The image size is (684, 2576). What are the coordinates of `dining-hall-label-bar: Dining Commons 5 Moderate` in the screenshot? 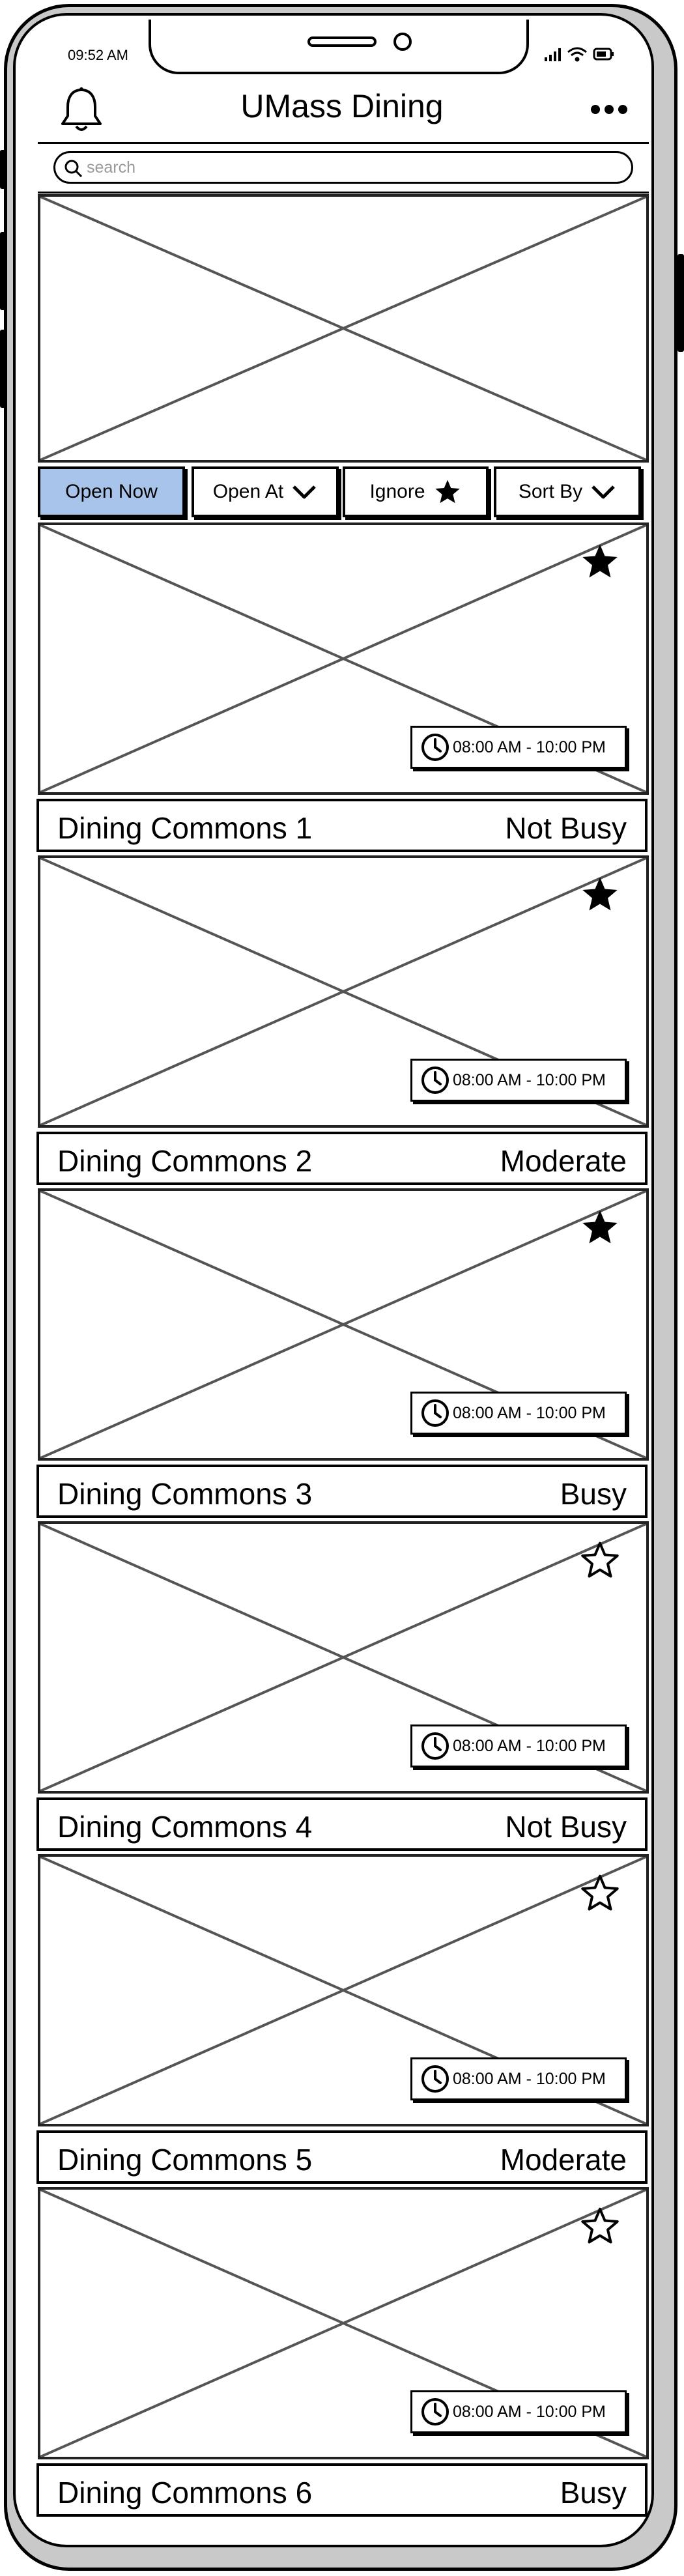 It's located at (342, 2157).